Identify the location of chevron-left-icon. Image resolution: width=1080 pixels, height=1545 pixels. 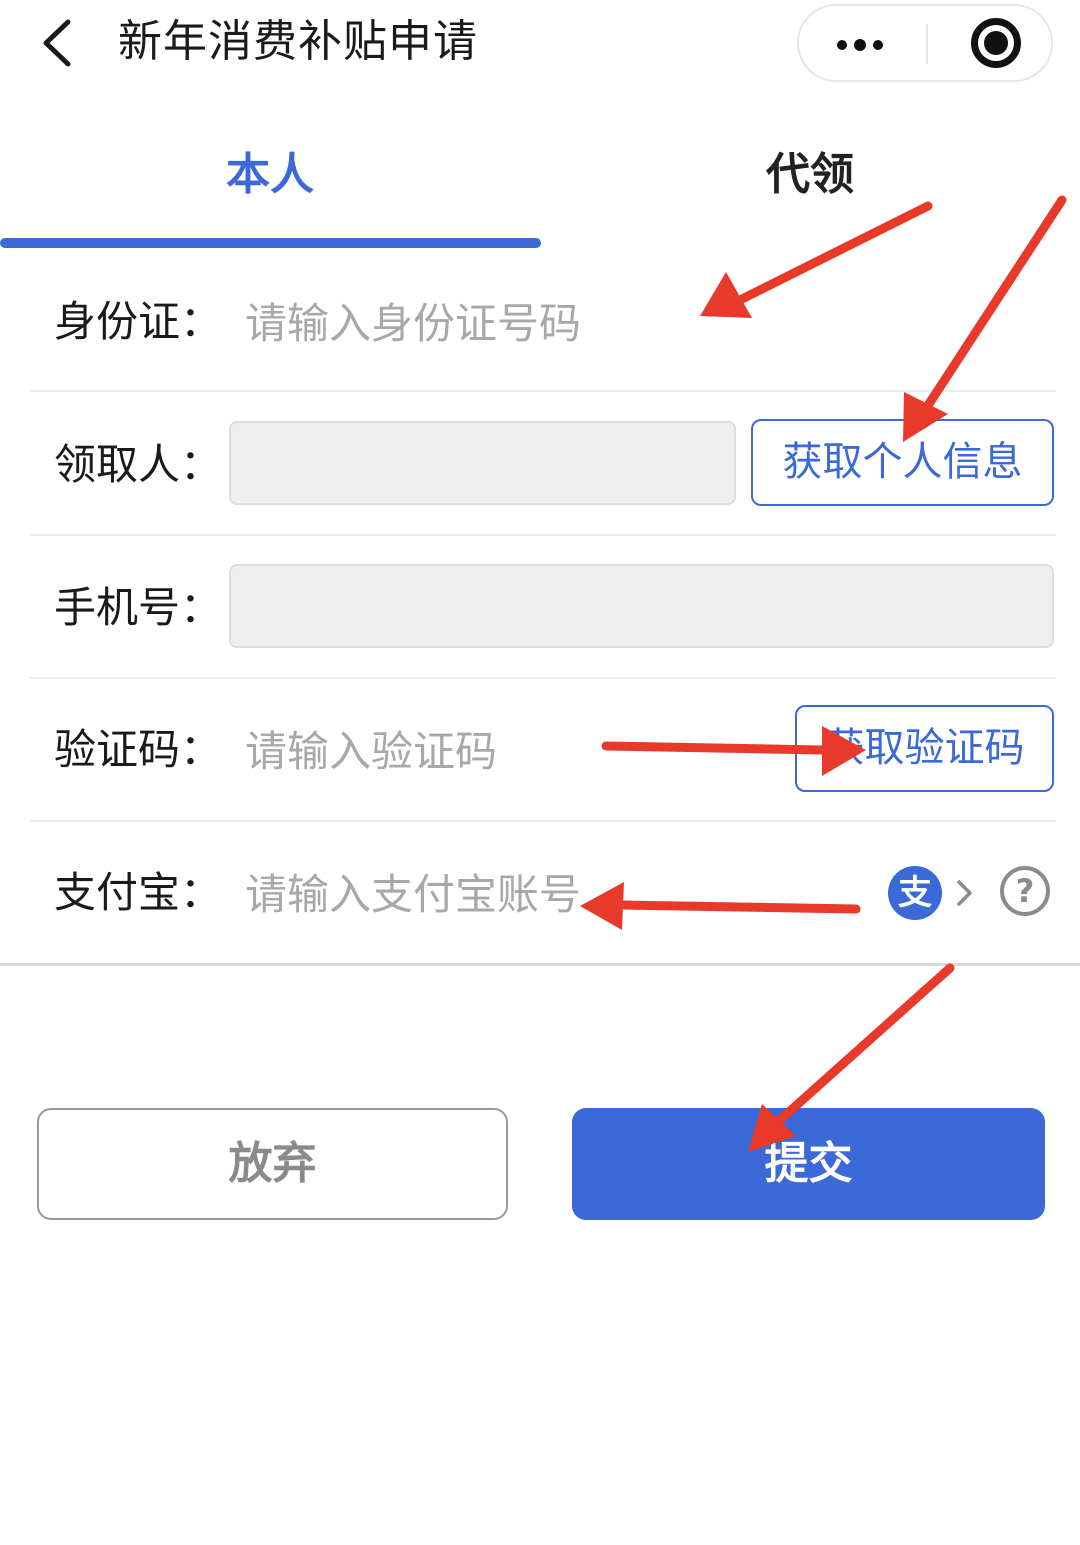
(57, 43).